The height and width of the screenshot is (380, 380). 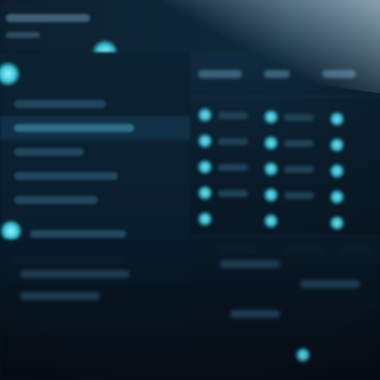 I want to click on app-title-placeholder, so click(x=48, y=18).